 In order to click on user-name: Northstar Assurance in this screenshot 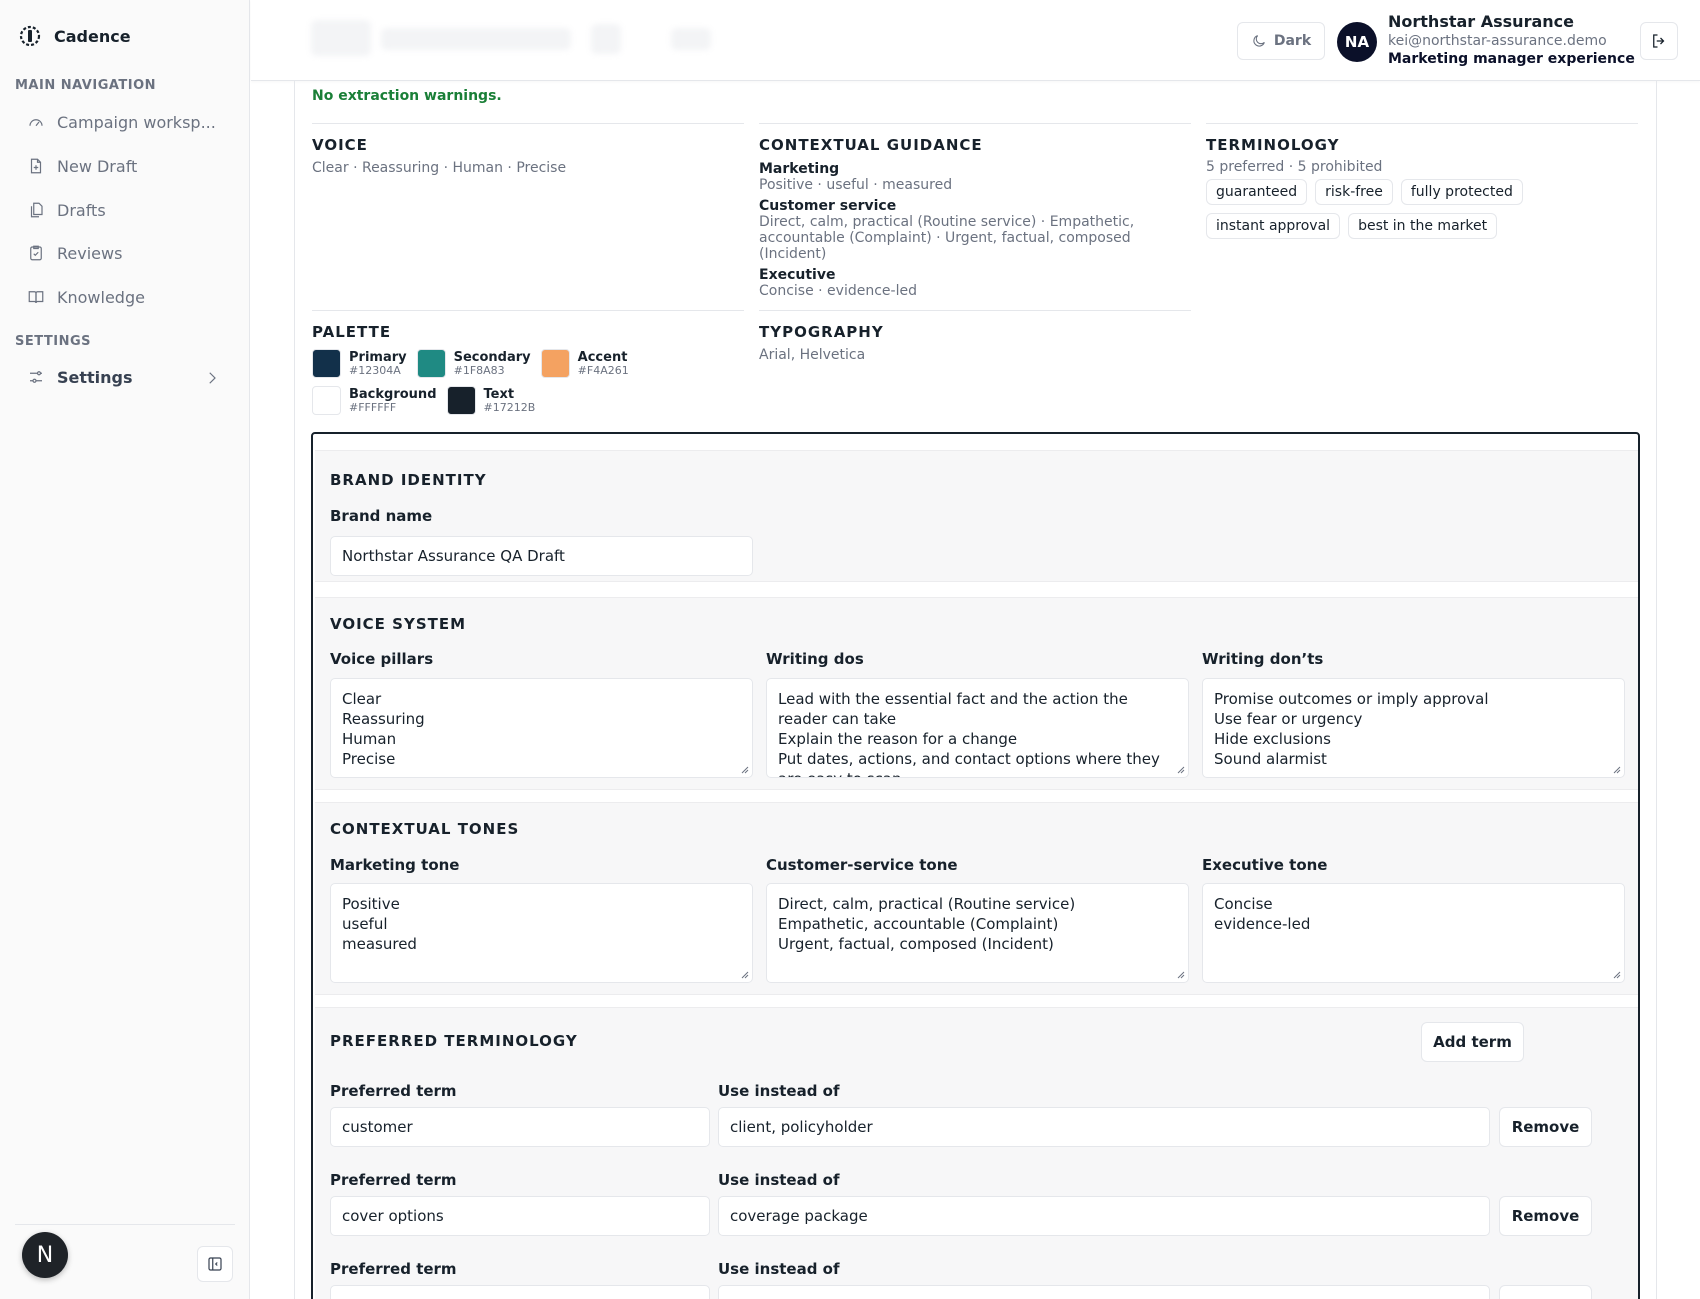, I will do `click(1481, 21)`.